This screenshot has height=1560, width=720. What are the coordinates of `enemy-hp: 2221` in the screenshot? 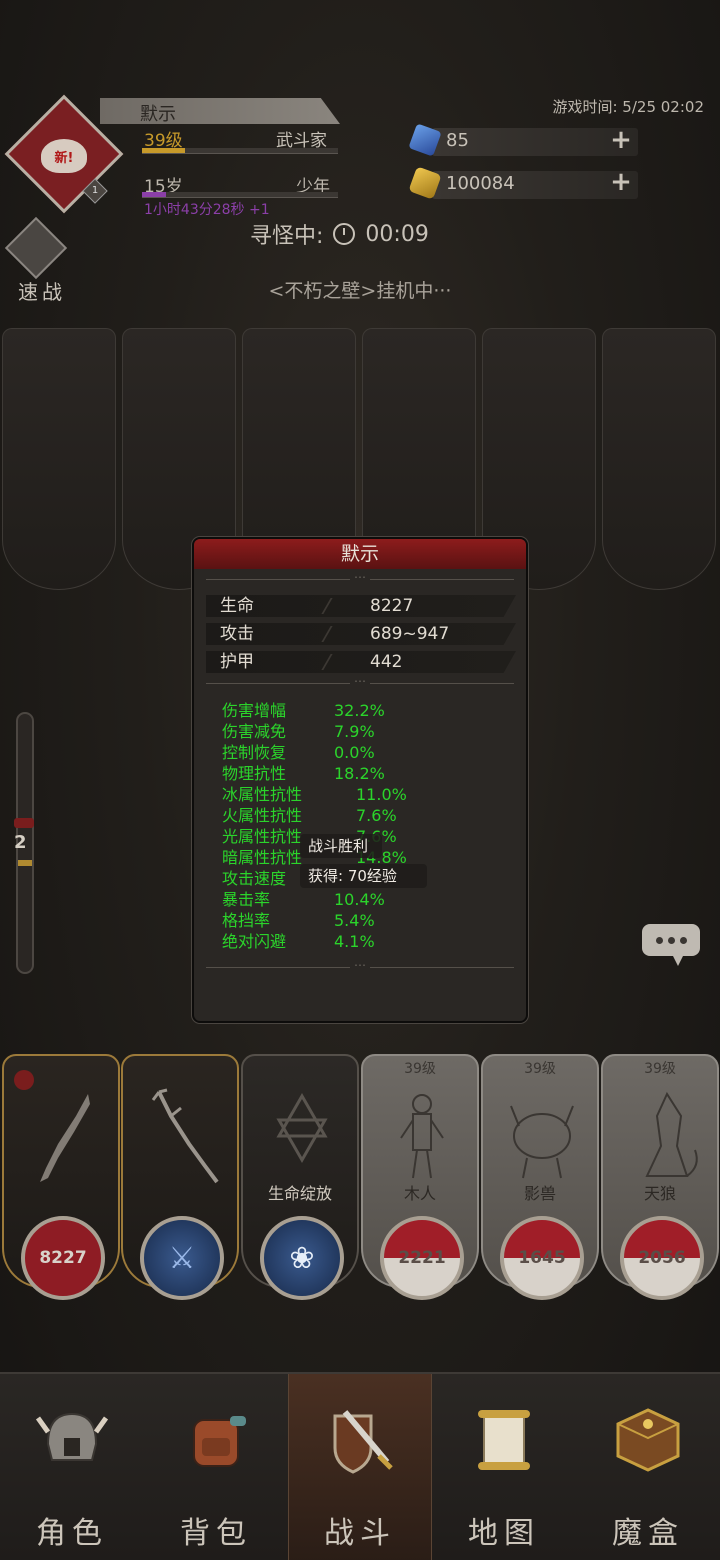 It's located at (422, 1258).